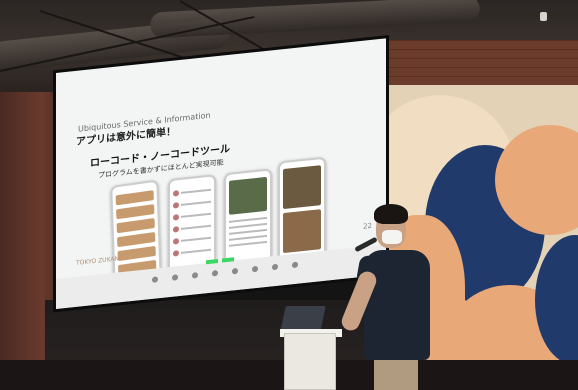 The image size is (578, 390). I want to click on spotlight, so click(543, 16).